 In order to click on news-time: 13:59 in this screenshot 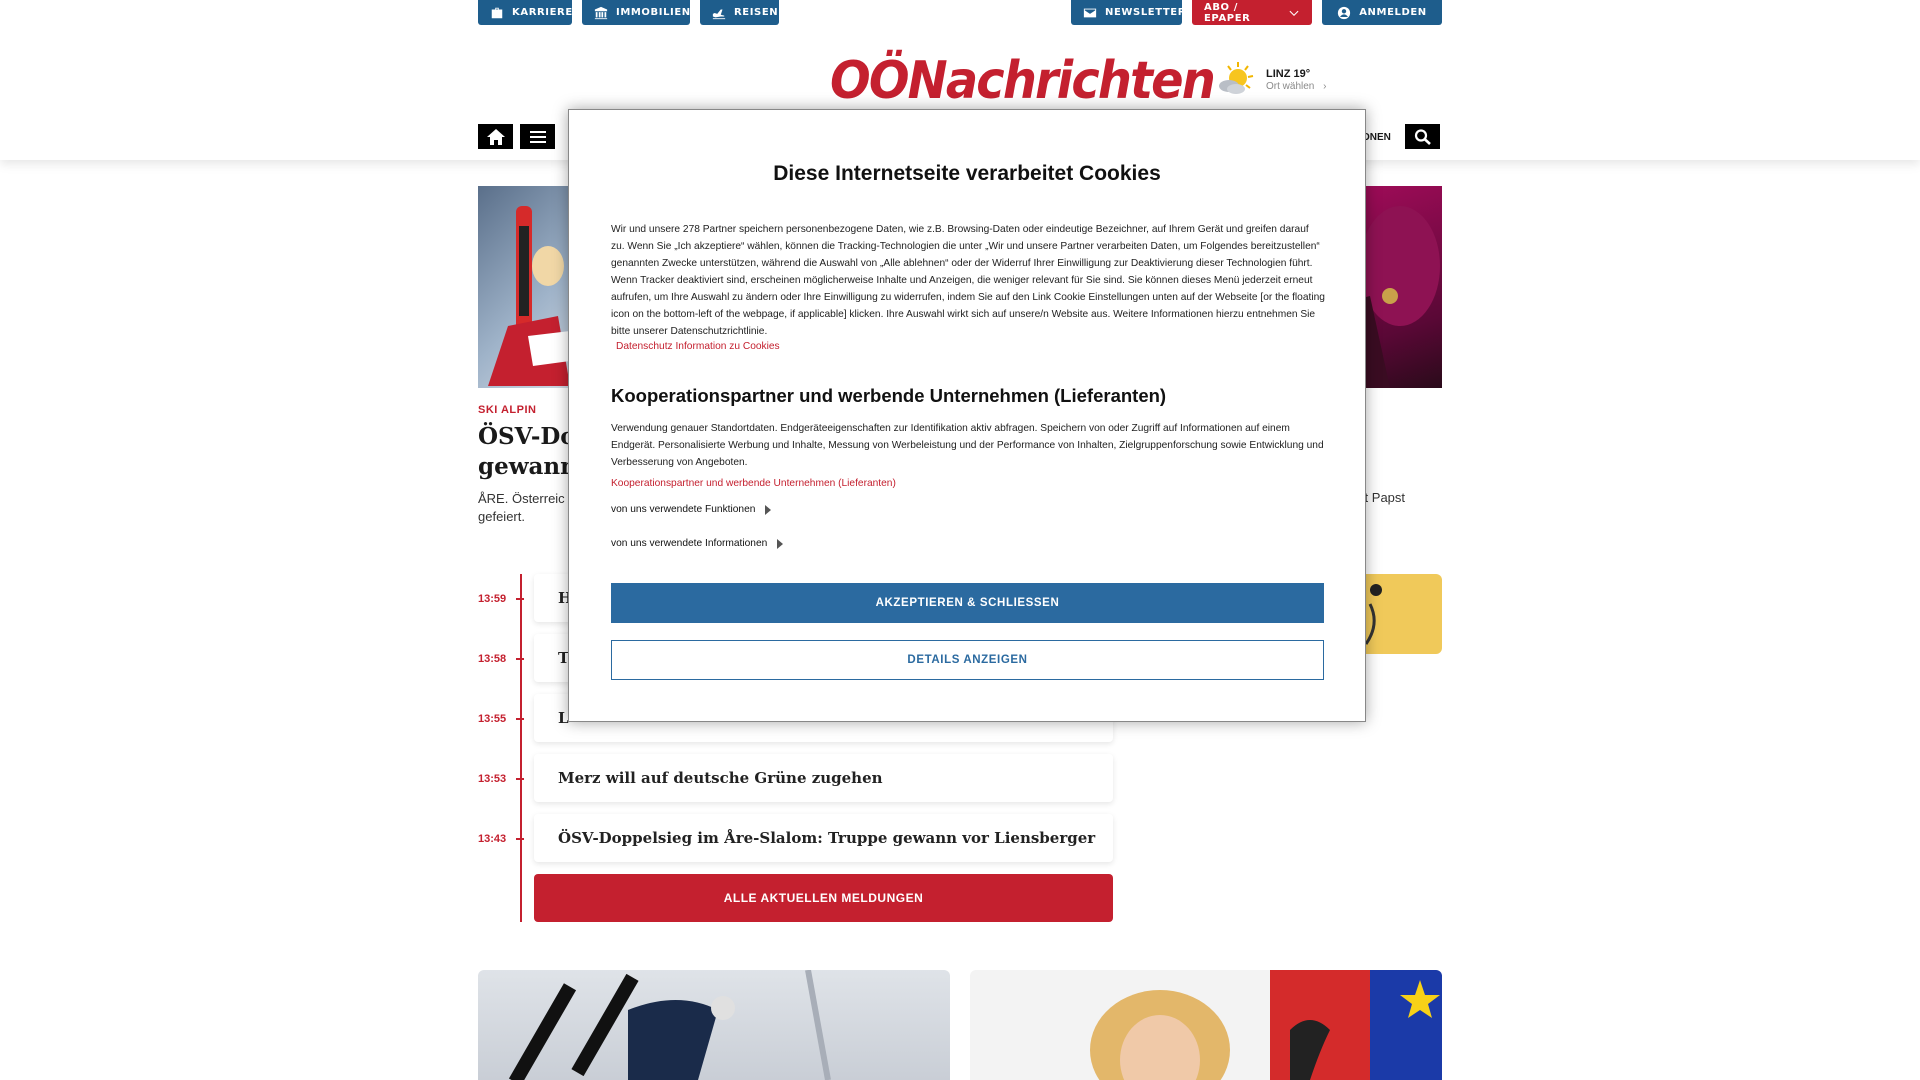, I will do `click(492, 599)`.